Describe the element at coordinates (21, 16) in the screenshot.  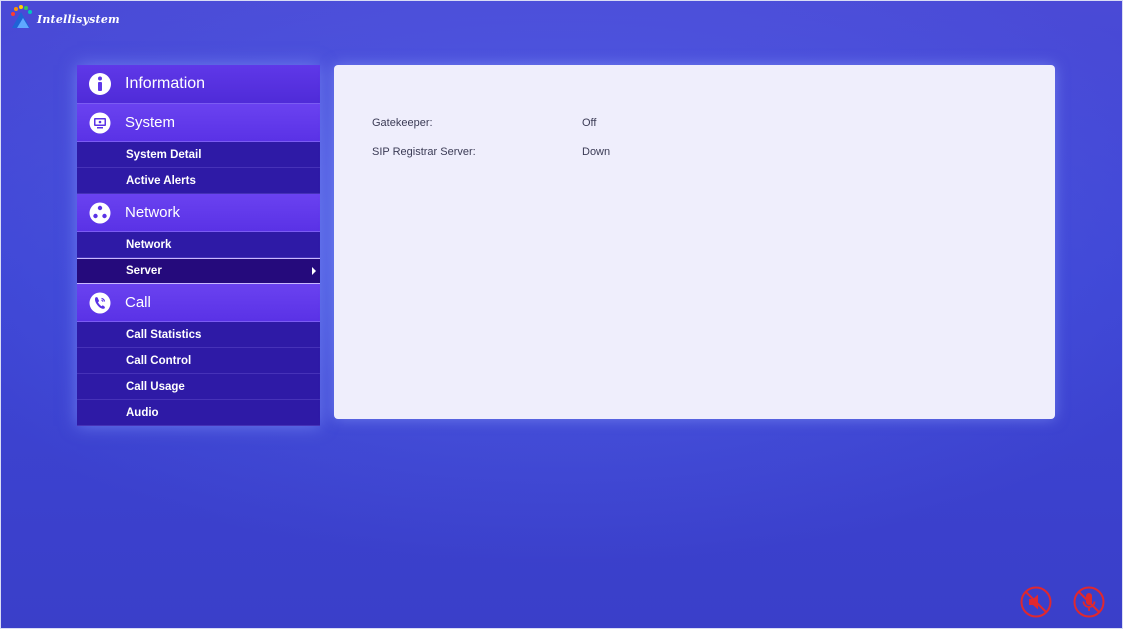
I see `logo-mark-icon` at that location.